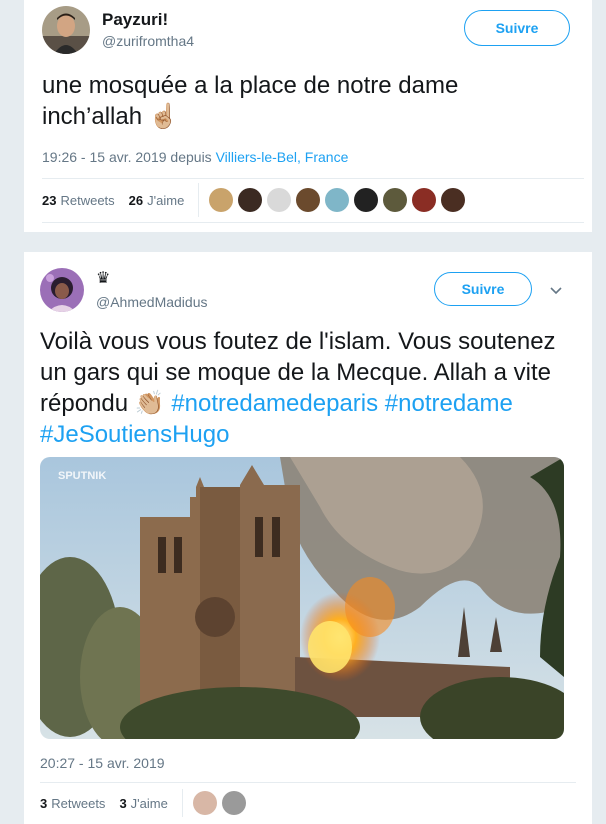 The width and height of the screenshot is (606, 824). Describe the element at coordinates (82, 476) in the screenshot. I see `photo-watermark: SPUTNIK` at that location.